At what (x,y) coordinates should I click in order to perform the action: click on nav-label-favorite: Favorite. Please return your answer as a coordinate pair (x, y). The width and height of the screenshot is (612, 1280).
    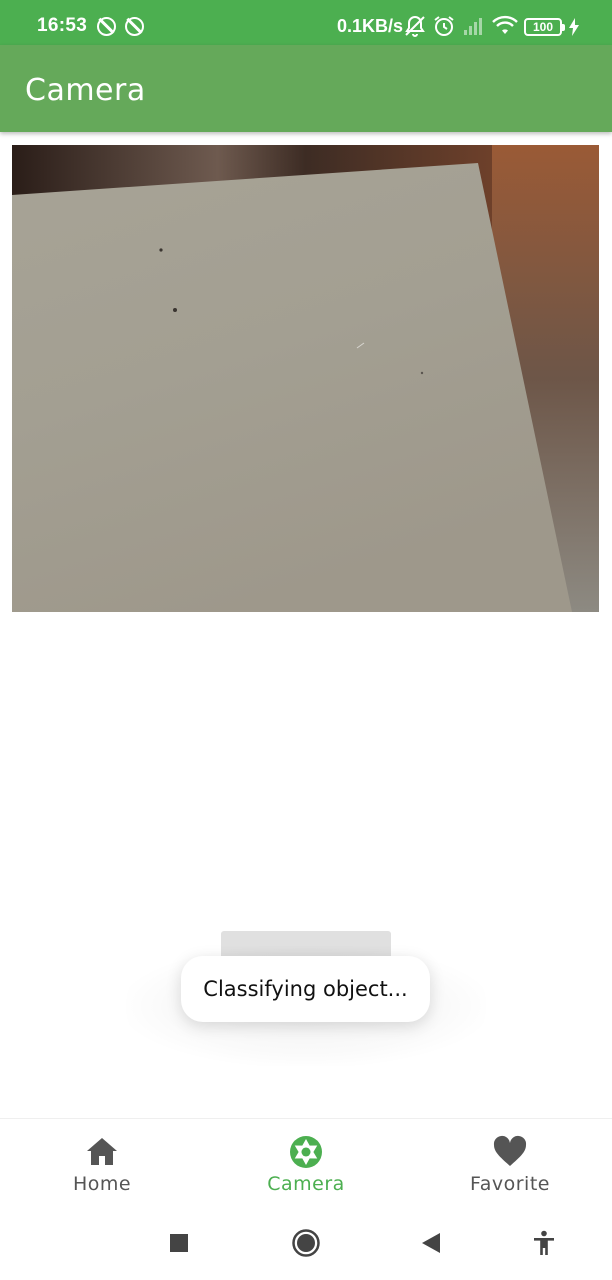
    Looking at the image, I should click on (510, 1184).